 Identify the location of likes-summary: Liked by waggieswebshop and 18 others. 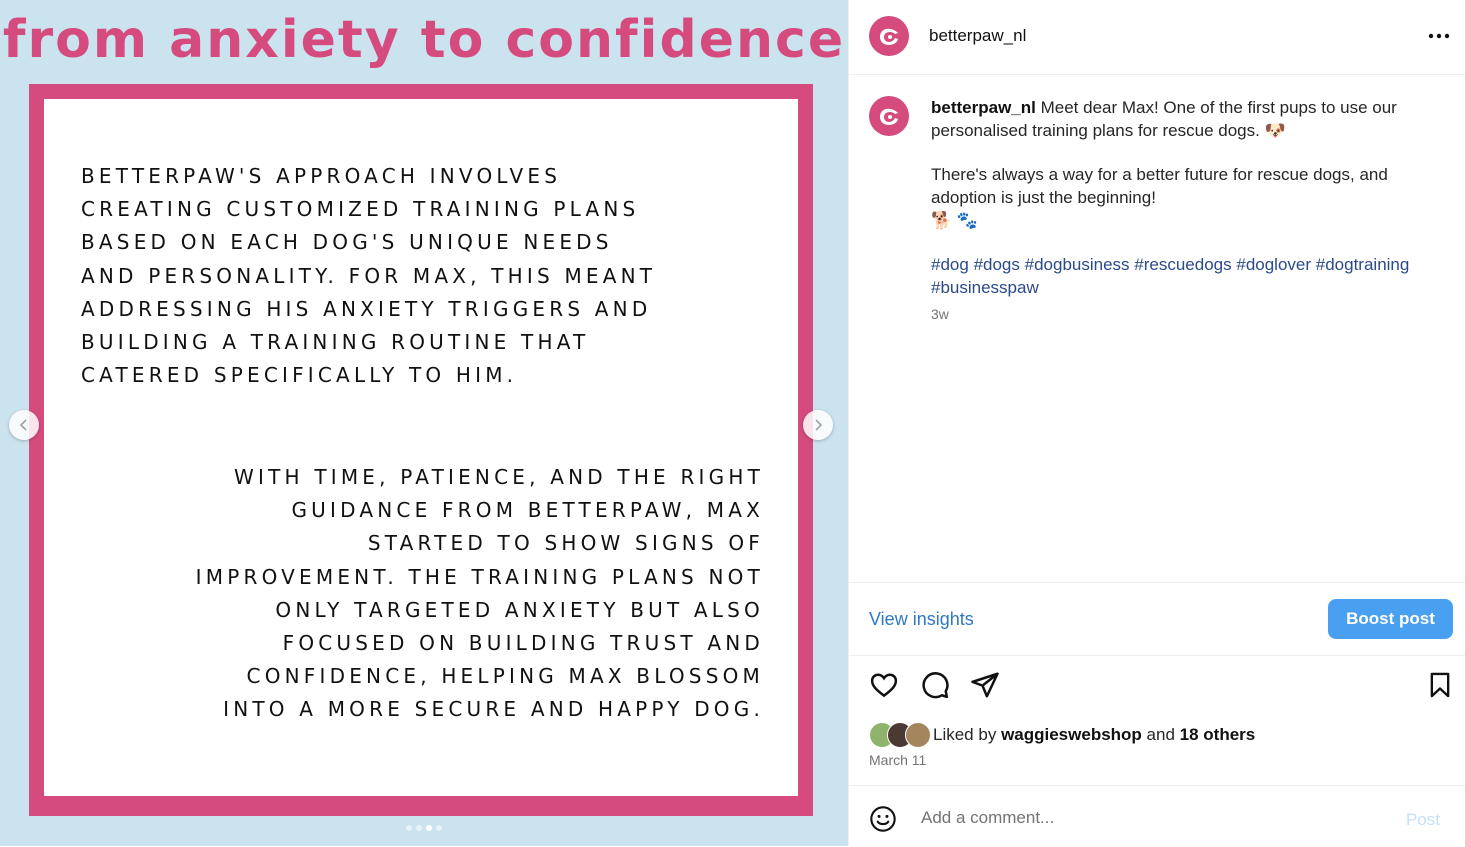
(1062, 735).